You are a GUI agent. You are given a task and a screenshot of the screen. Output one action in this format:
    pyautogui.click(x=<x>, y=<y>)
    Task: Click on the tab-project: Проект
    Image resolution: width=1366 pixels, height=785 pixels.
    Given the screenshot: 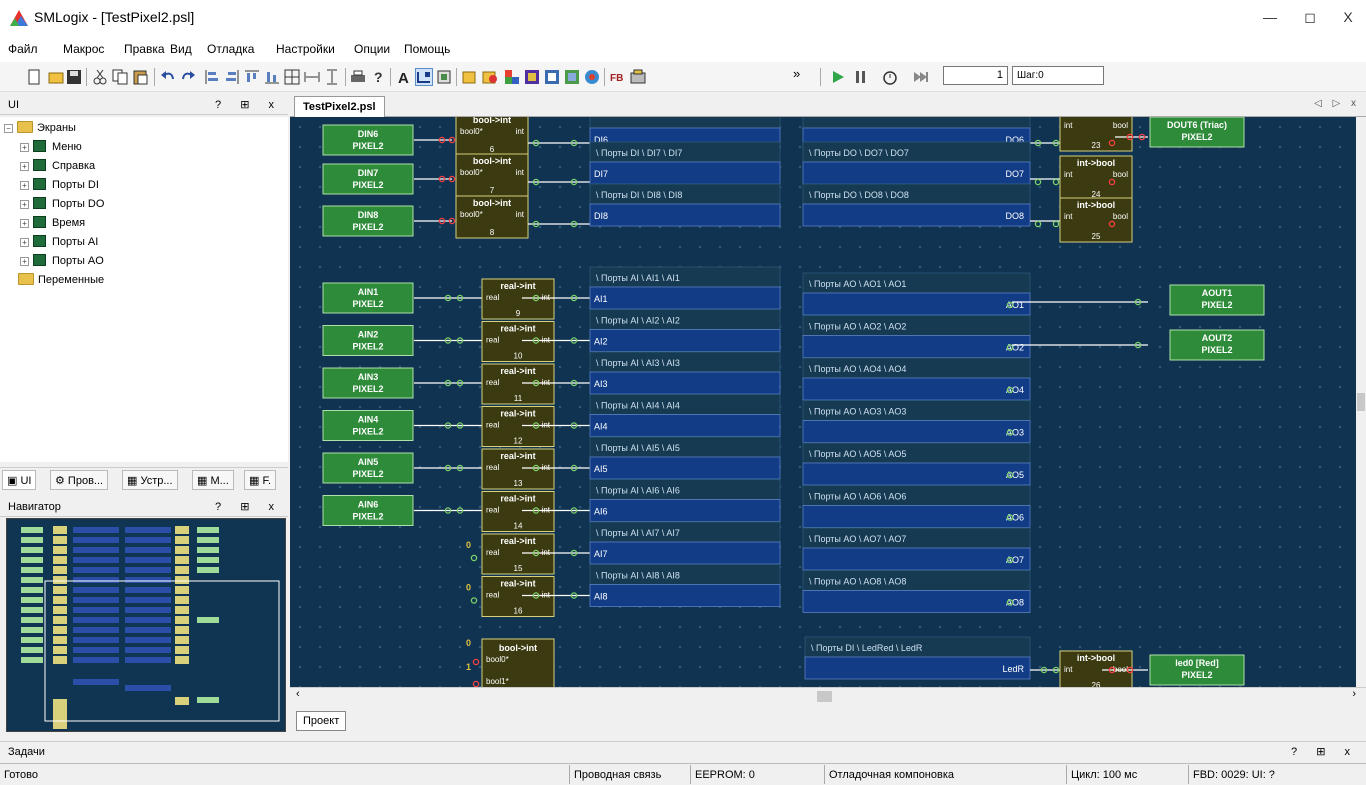 What is the action you would take?
    pyautogui.click(x=321, y=721)
    